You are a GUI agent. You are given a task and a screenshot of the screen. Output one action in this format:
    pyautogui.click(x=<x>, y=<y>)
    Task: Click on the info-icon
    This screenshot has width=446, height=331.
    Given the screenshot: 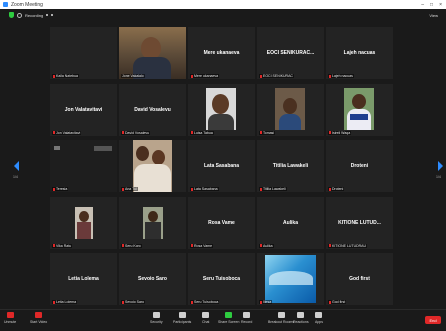 What is the action you would take?
    pyautogui.click(x=19, y=15)
    